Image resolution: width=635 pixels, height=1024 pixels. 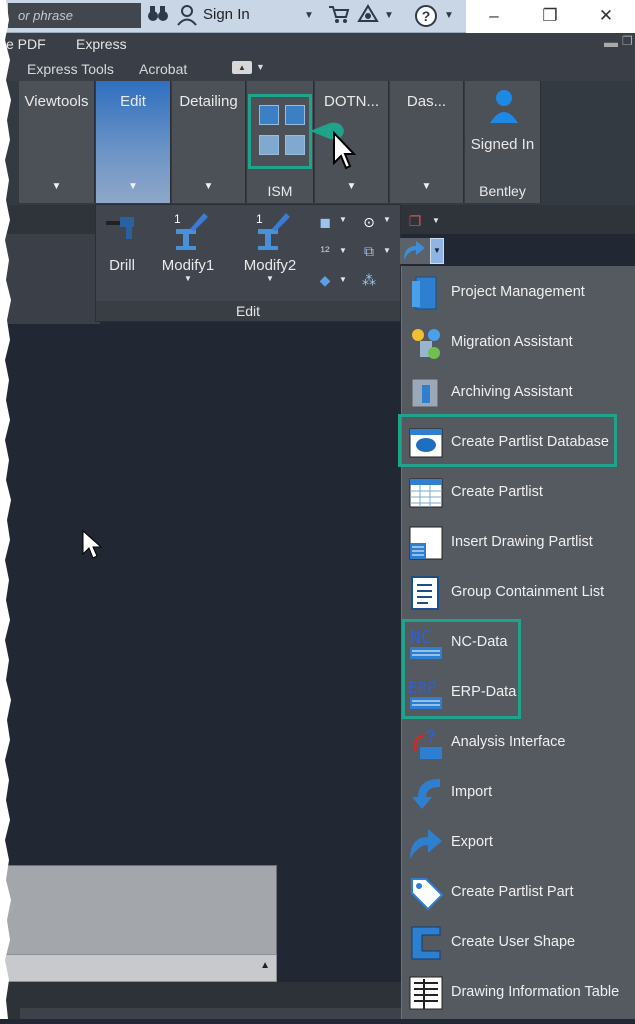 I want to click on ism-update-icon, so click(x=295, y=145).